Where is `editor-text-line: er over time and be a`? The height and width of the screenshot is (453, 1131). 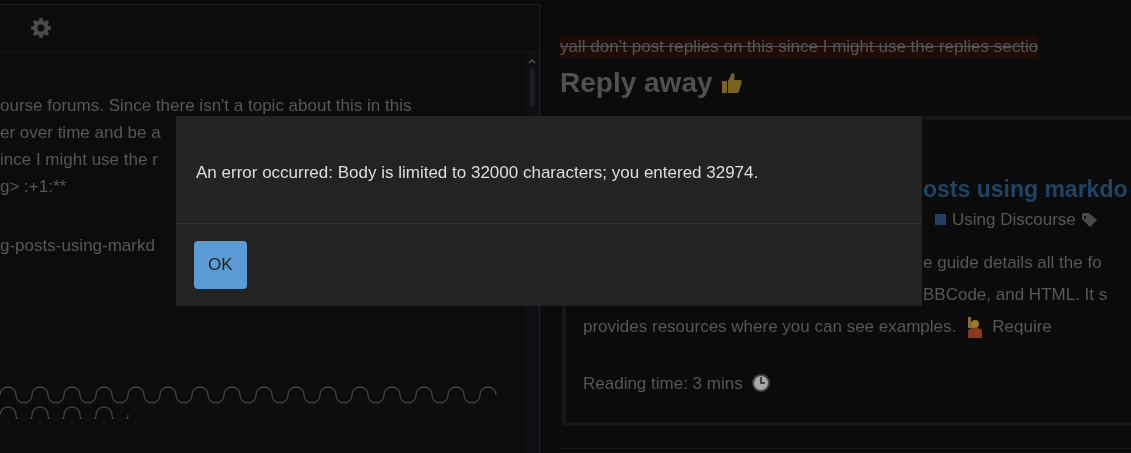
editor-text-line: er over time and be a is located at coordinates (80, 133).